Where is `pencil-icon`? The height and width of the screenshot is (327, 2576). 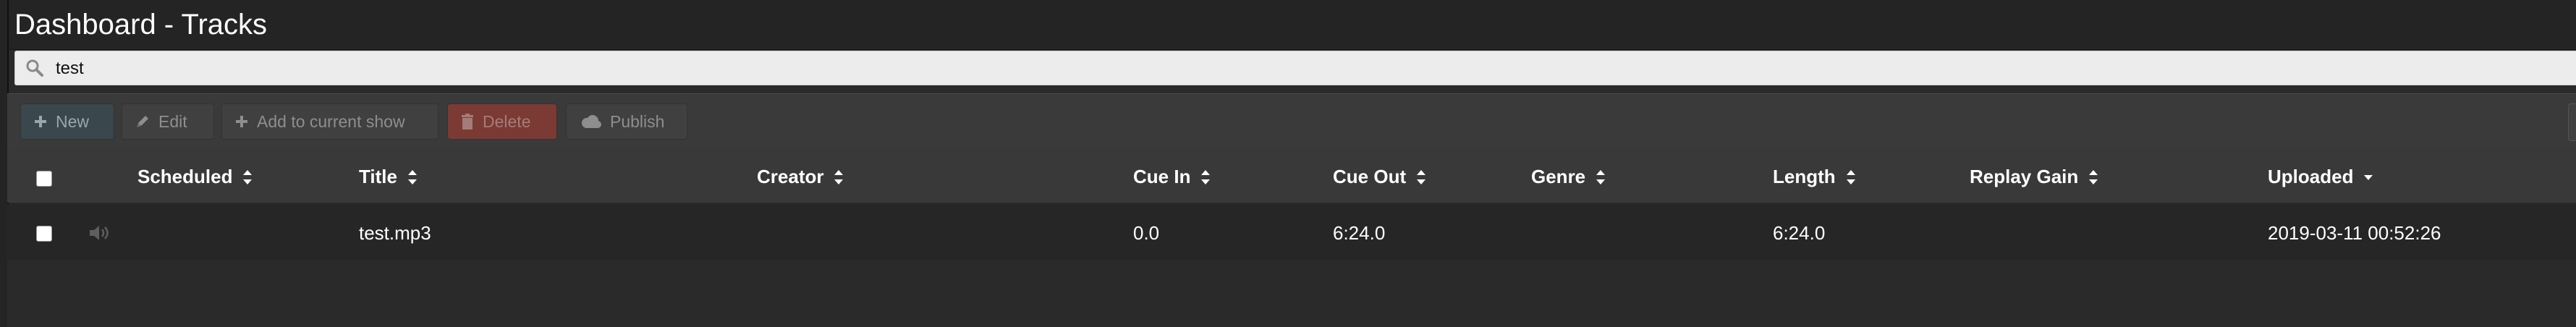 pencil-icon is located at coordinates (142, 121).